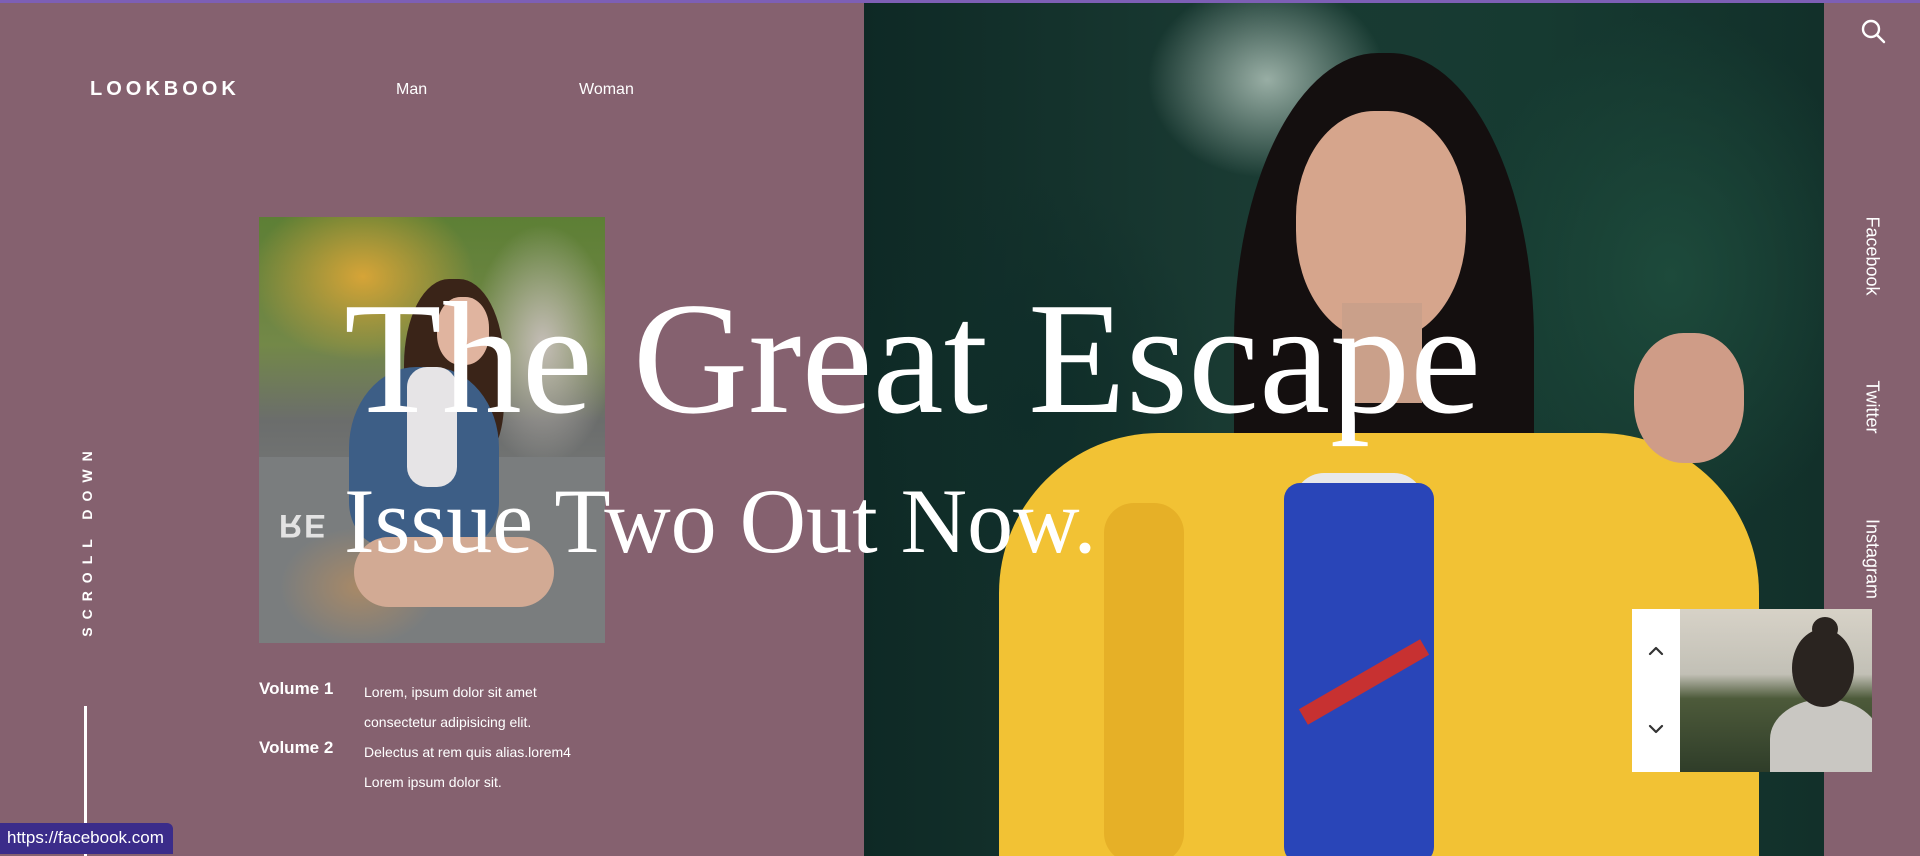 The width and height of the screenshot is (1920, 856). I want to click on chevron-down-icon, so click(1656, 729).